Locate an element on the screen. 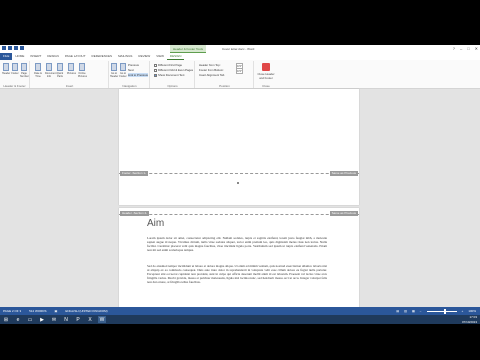 The image size is (480, 360). document-title: Cover letter.docx - Word is located at coordinates (238, 49).